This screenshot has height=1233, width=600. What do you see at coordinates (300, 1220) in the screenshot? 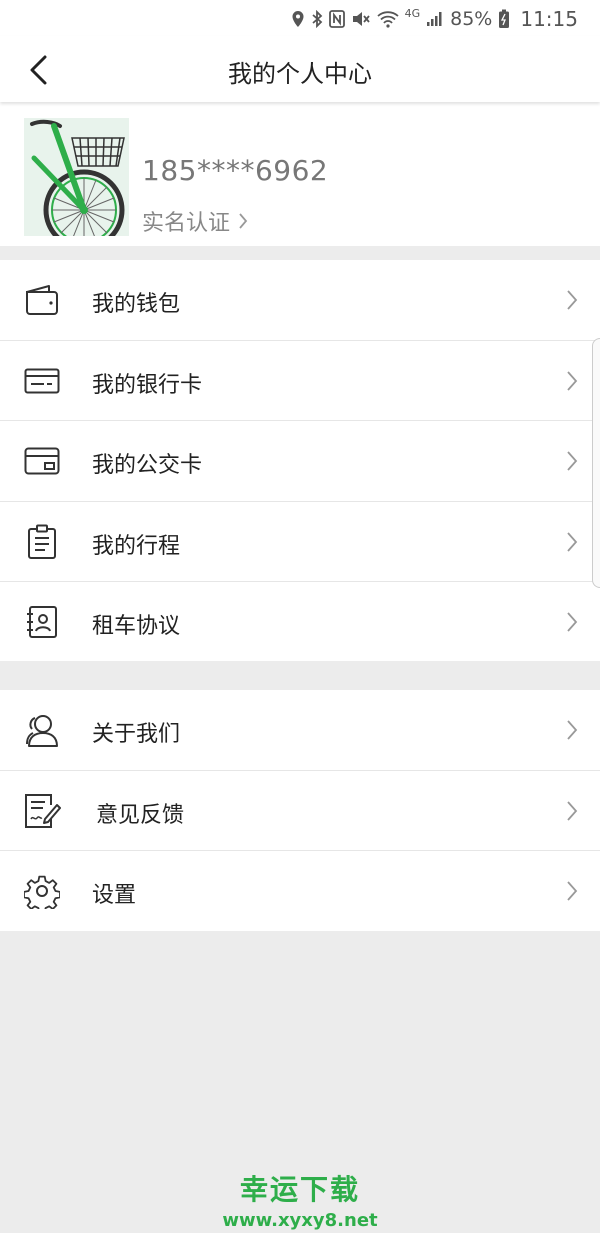
I see `watermark-url: www.xyxy8.net` at bounding box center [300, 1220].